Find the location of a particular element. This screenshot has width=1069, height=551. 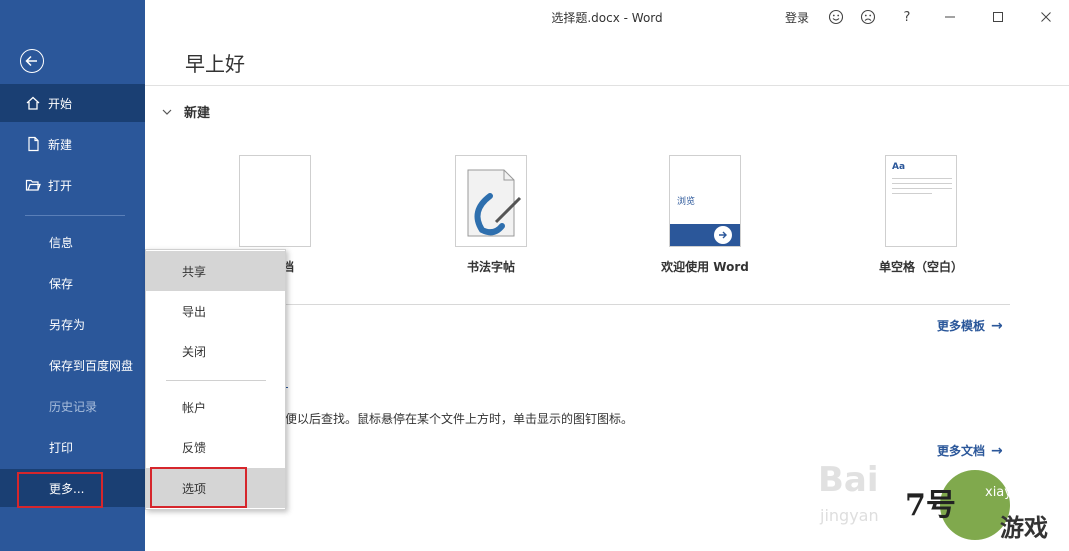

templates-divider is located at coordinates (647, 304).